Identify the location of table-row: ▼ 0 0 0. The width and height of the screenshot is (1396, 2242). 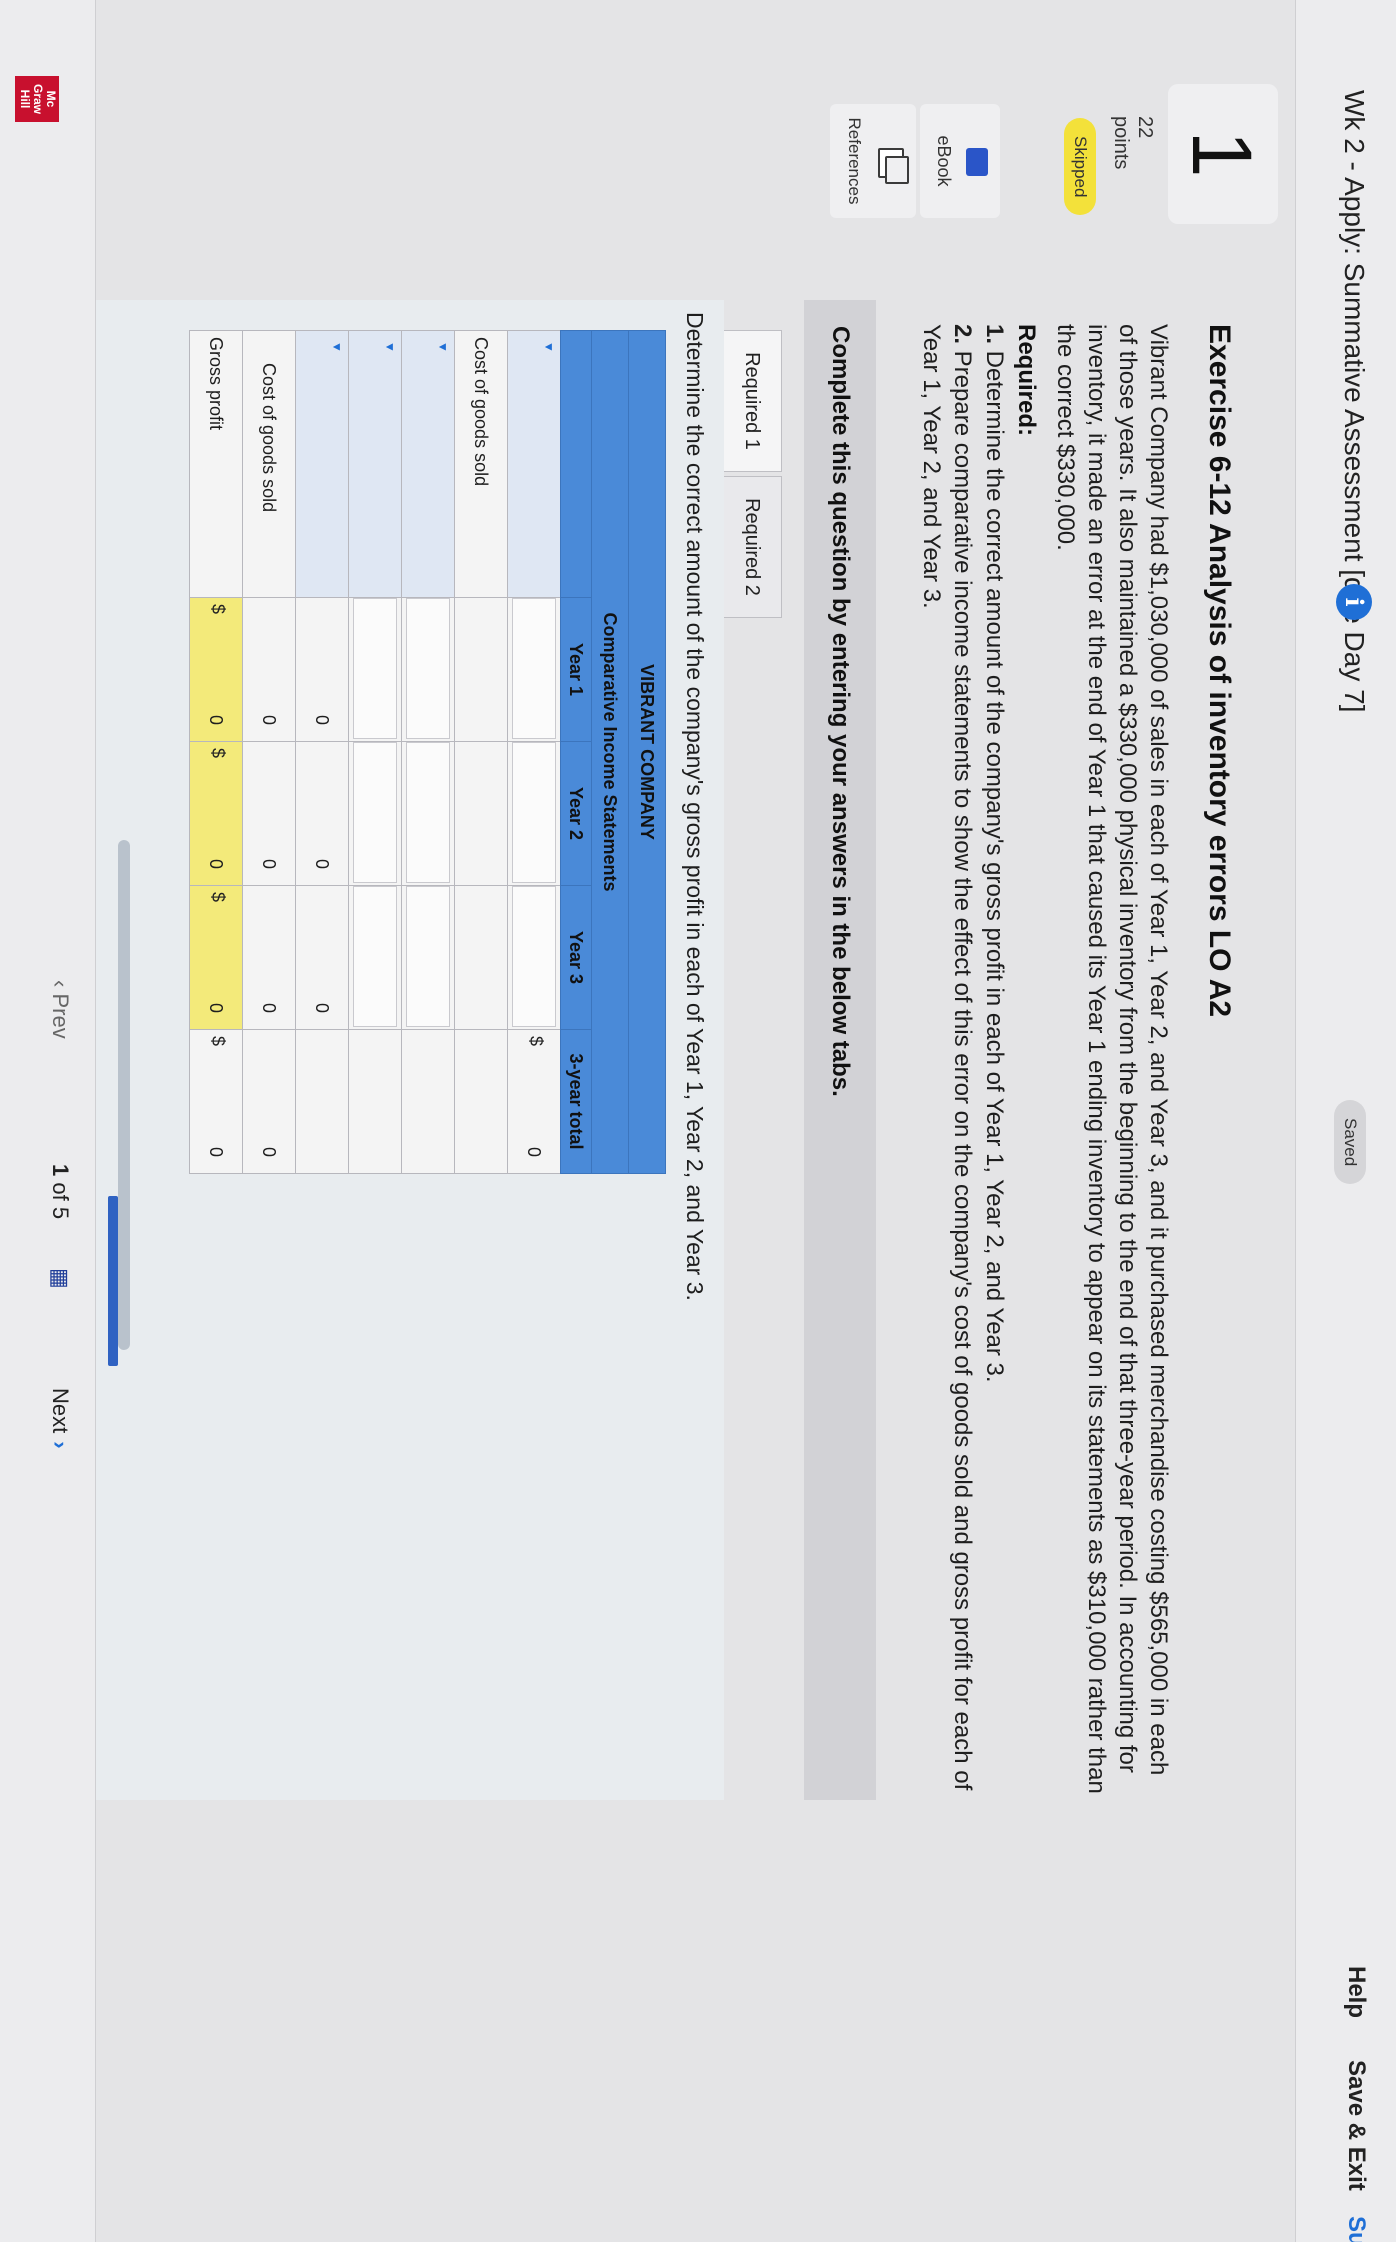
(322, 752).